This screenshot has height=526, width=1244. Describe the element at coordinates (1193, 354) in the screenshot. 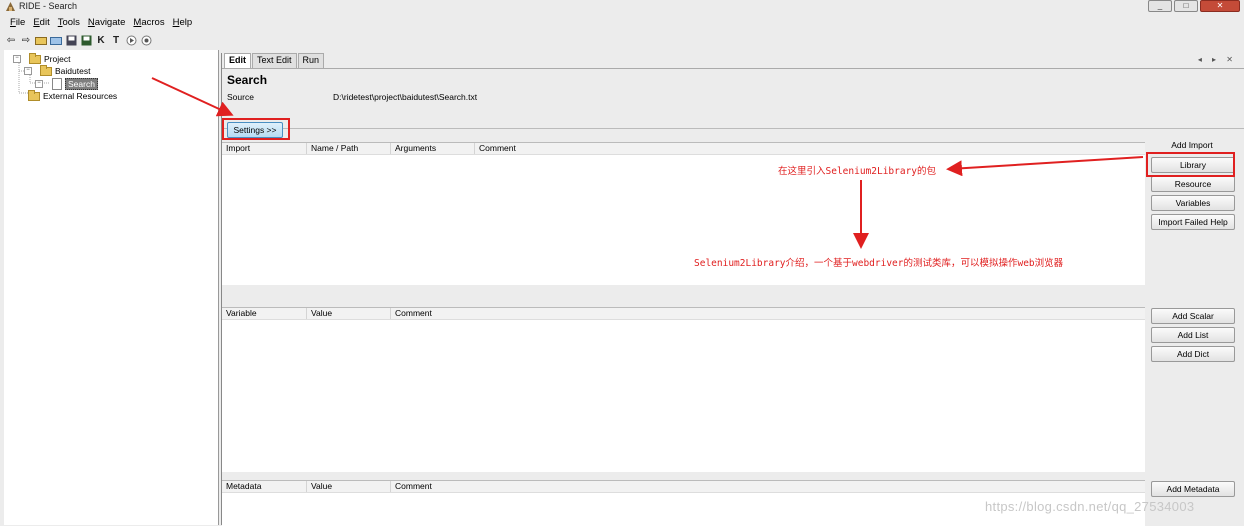

I see `add-dict-button: Add Dict` at that location.